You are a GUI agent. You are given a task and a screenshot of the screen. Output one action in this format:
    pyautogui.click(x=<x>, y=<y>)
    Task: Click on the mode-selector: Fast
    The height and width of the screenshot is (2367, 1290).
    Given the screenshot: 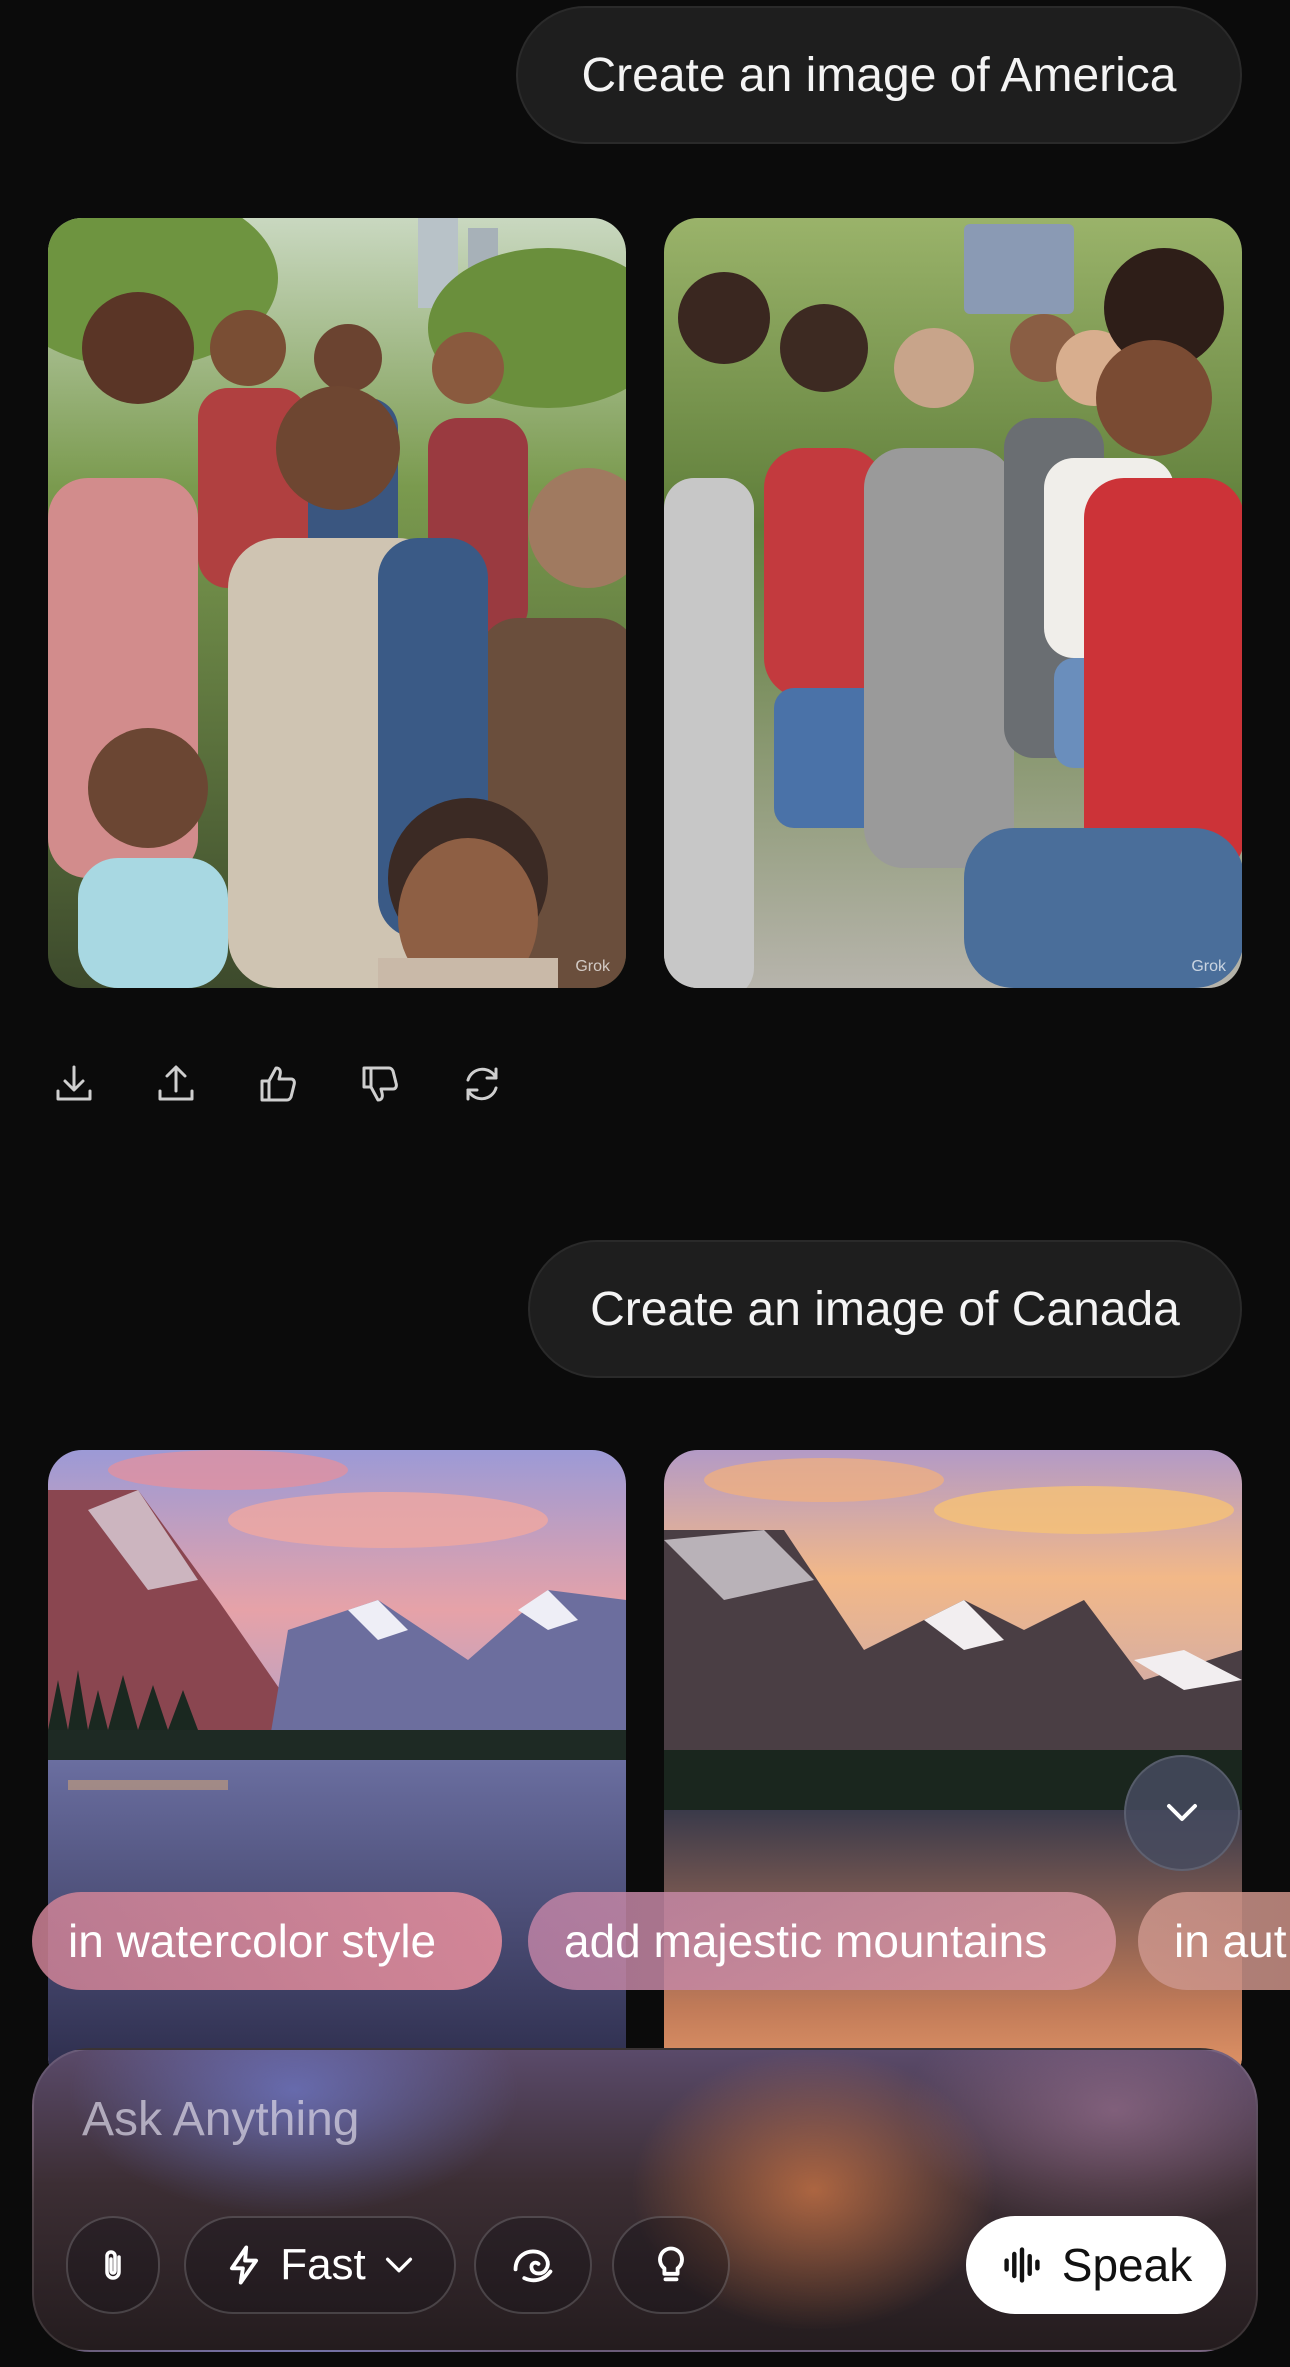 What is the action you would take?
    pyautogui.click(x=320, y=2265)
    